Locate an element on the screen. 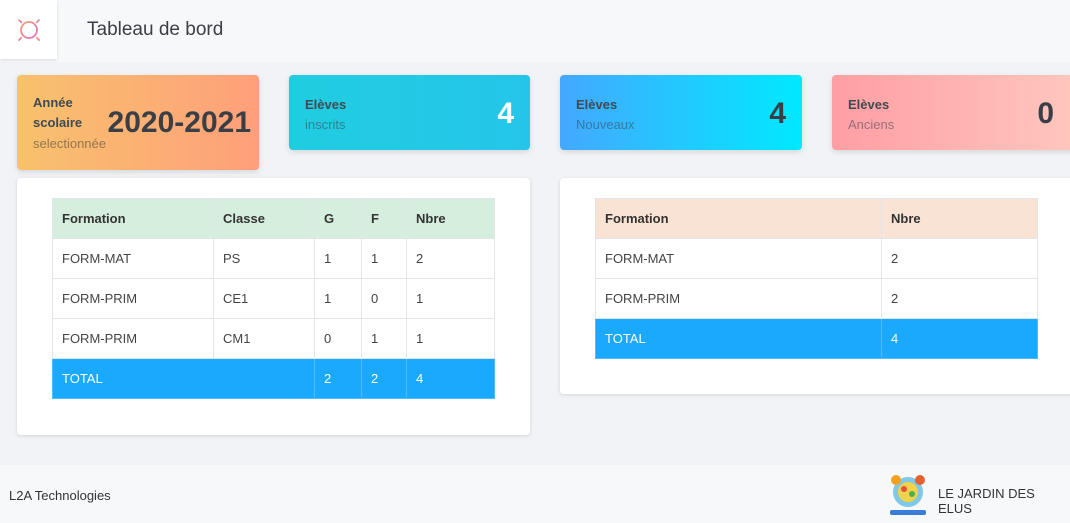 The width and height of the screenshot is (1070, 523). table-row: FORM-MAT PS 1 1 2 is located at coordinates (273, 258).